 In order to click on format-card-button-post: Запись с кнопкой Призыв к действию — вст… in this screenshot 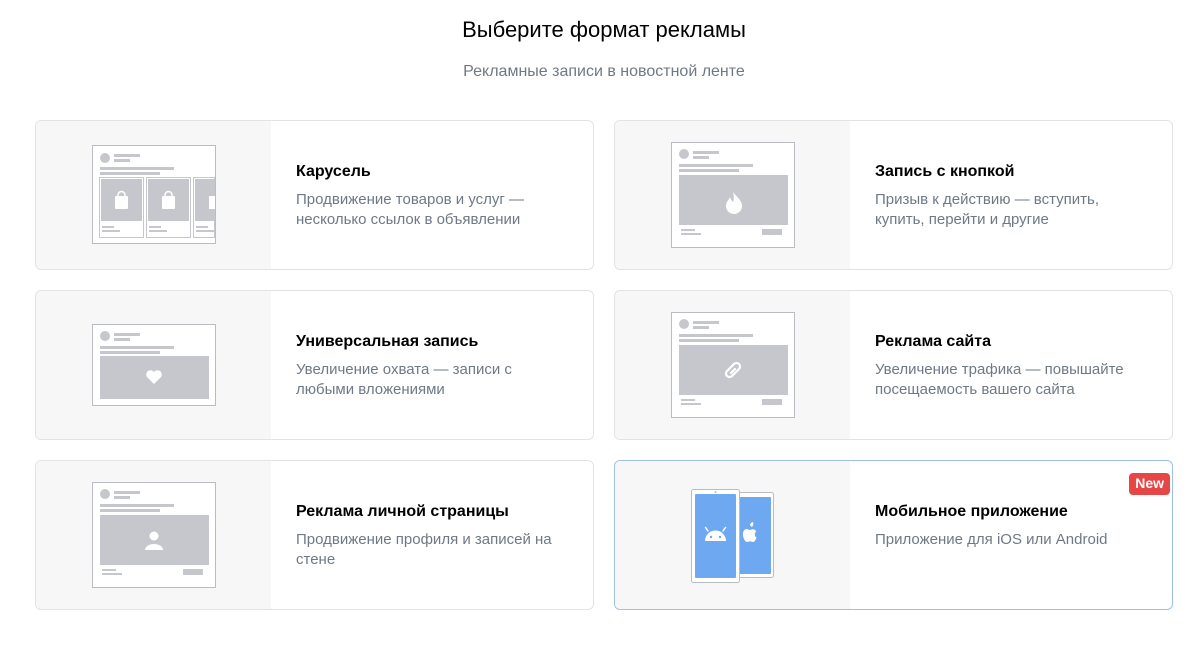, I will do `click(893, 195)`.